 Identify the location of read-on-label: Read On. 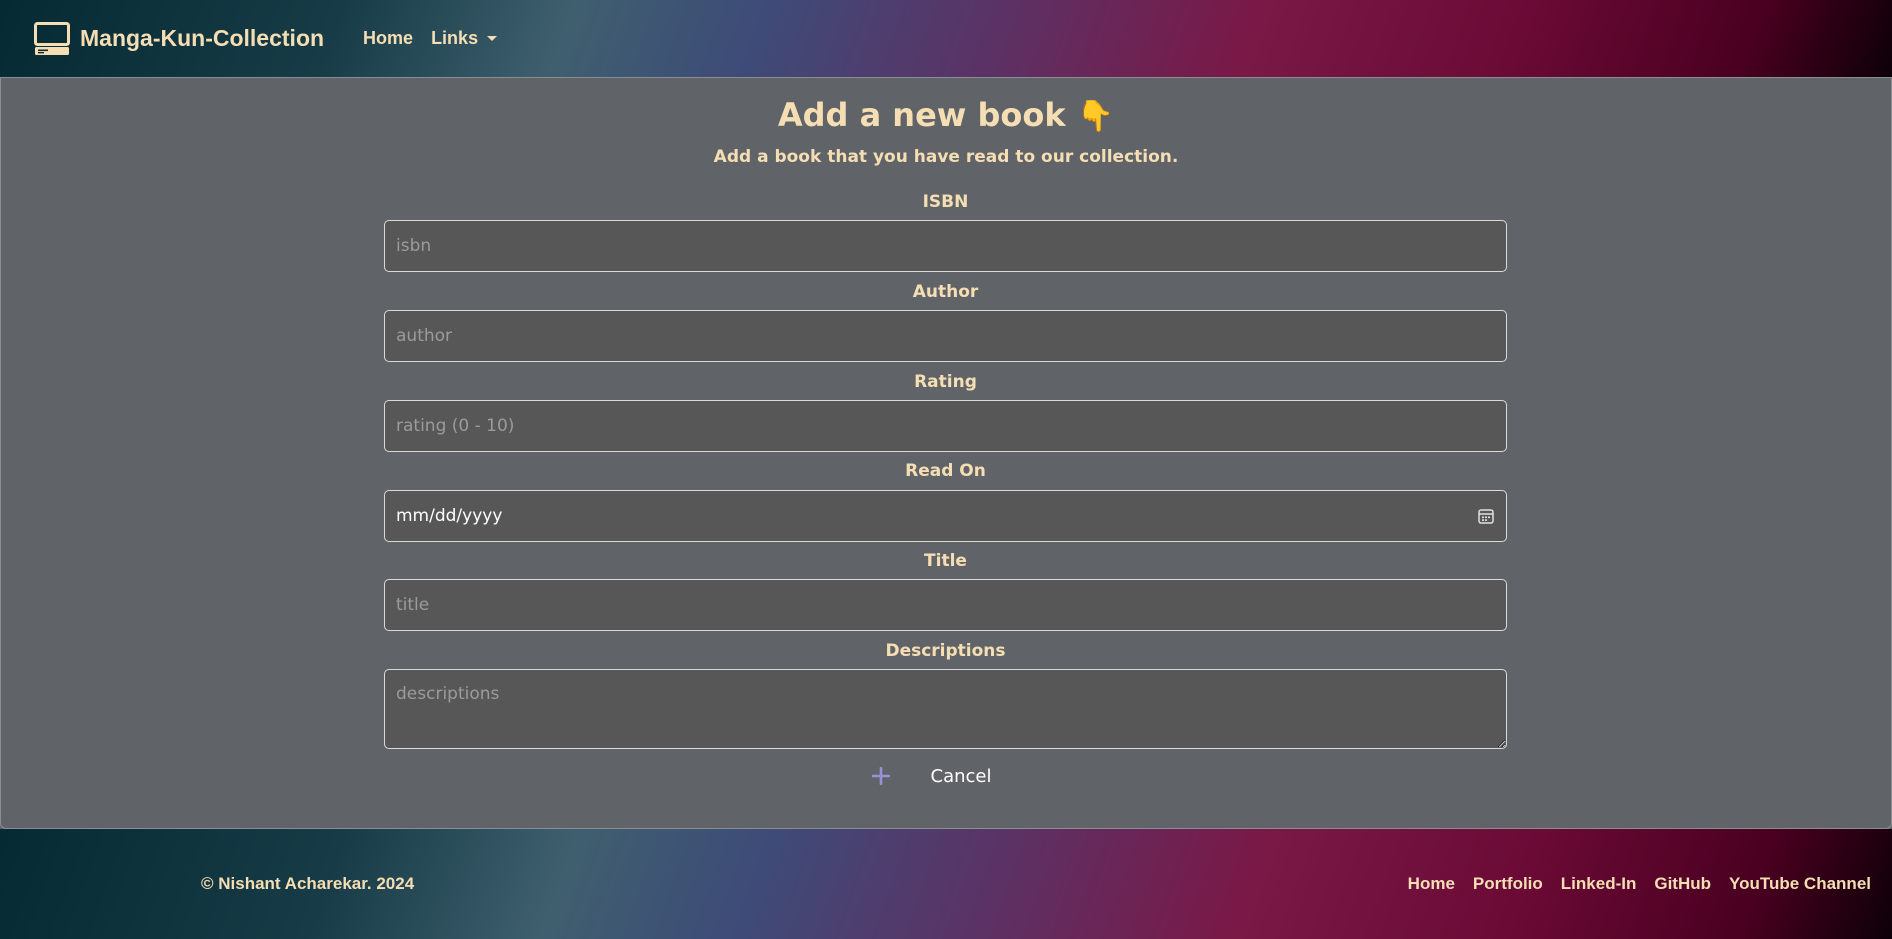
(945, 471).